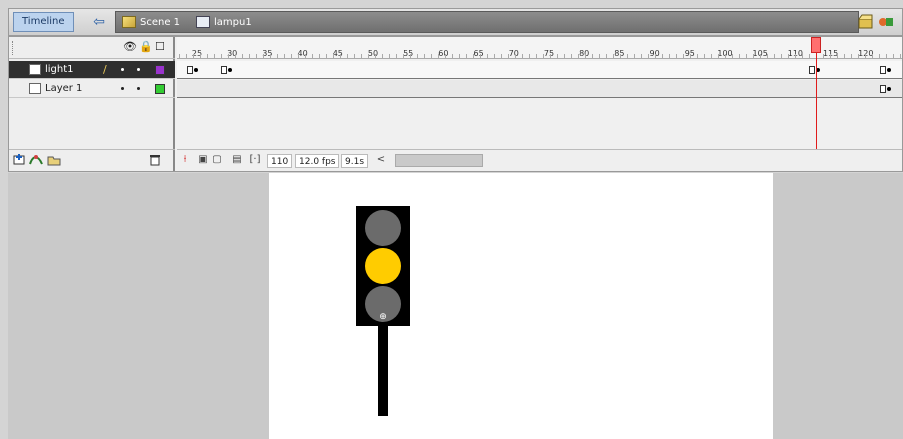 The height and width of the screenshot is (439, 903). Describe the element at coordinates (889, 89) in the screenshot. I see `keyframe-dot` at that location.